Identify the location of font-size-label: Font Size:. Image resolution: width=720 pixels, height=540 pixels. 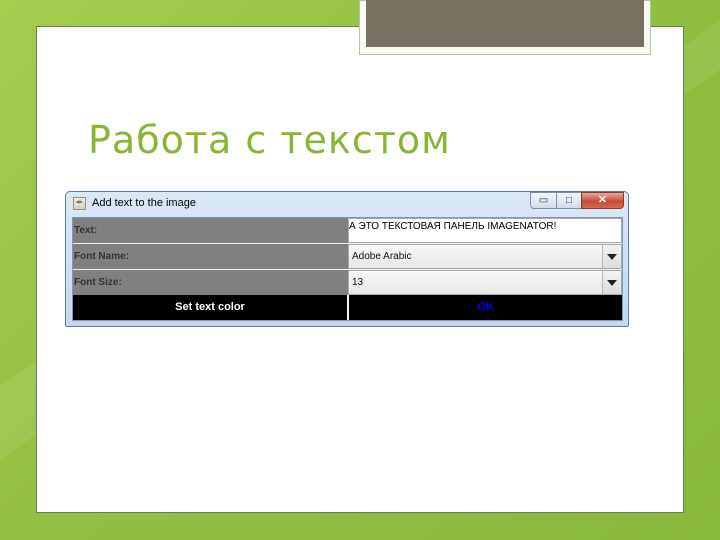
(210, 282).